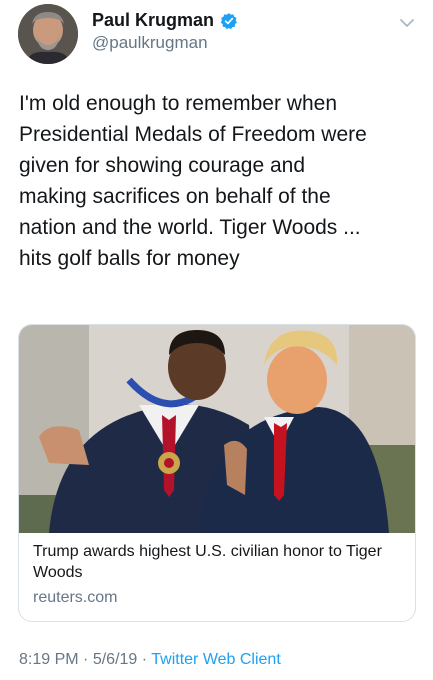 The image size is (433, 680). I want to click on author-name-row: Paul Krugman, so click(165, 20).